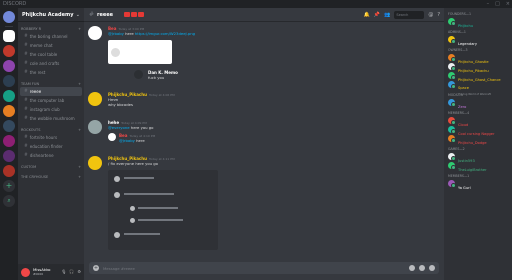 Image resolution: width=512 pixels, height=280 pixels. I want to click on mention-icon: @, so click(430, 15).